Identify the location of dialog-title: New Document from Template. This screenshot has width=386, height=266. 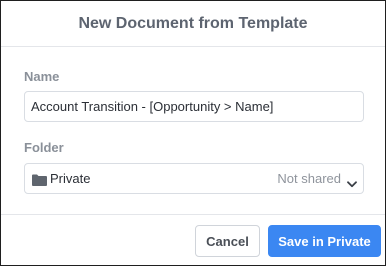
(193, 23).